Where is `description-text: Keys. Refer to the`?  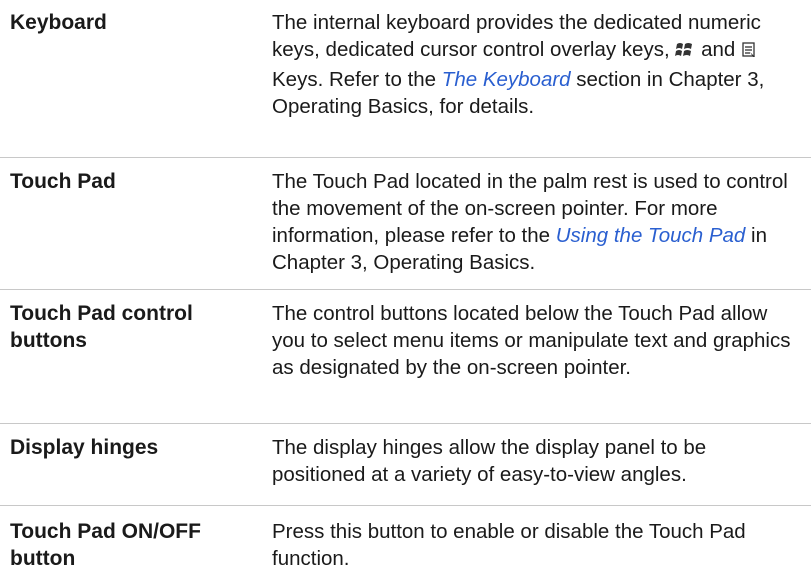
description-text: Keys. Refer to the is located at coordinates (354, 79).